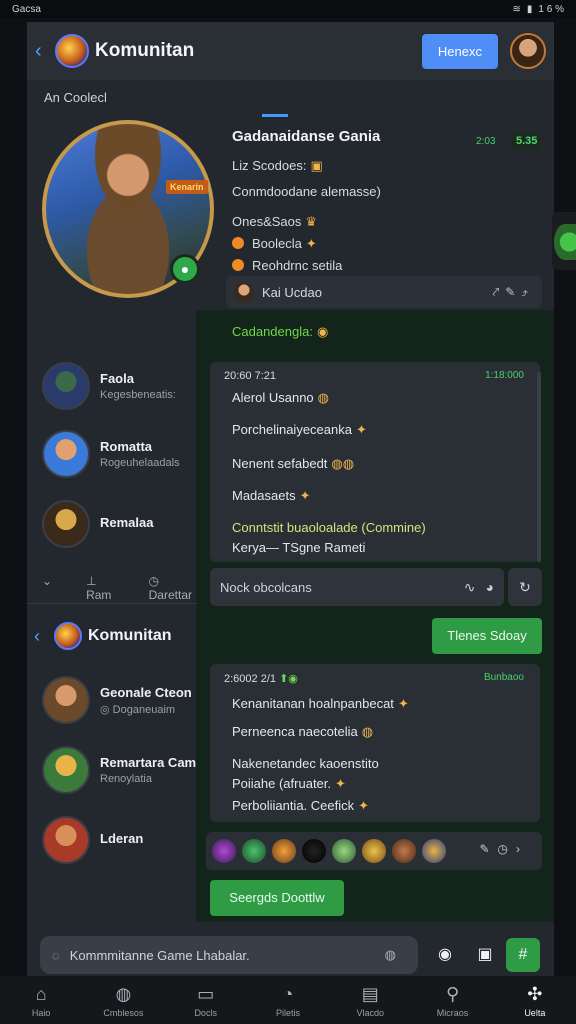 The width and height of the screenshot is (576, 1024). I want to click on header-action-button: Henexc, so click(459, 51).